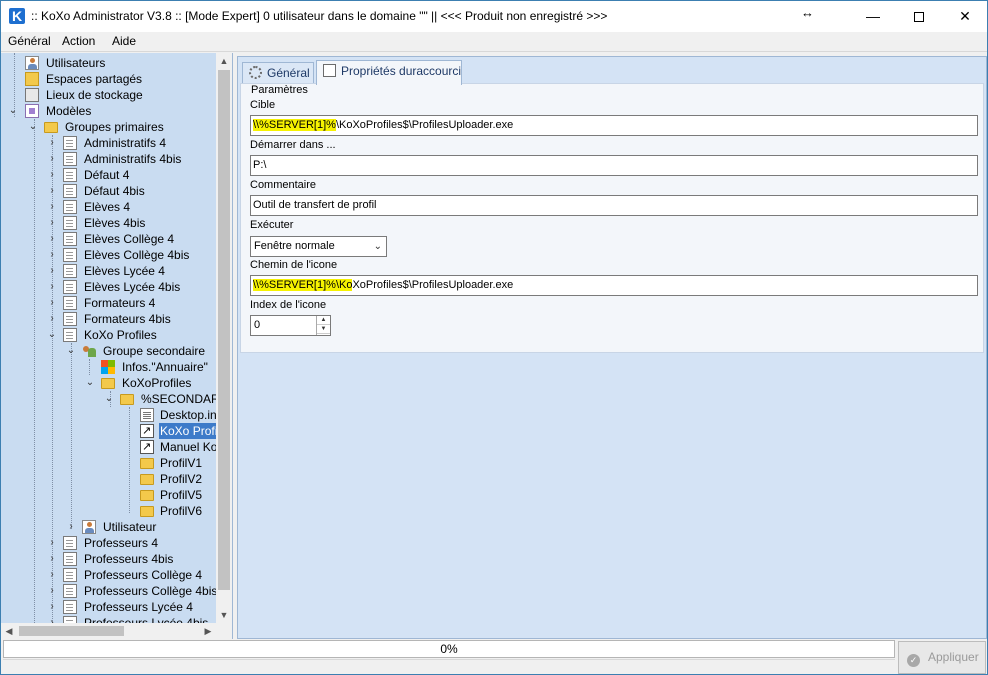 This screenshot has width=988, height=675. I want to click on folder-icon, so click(147, 511).